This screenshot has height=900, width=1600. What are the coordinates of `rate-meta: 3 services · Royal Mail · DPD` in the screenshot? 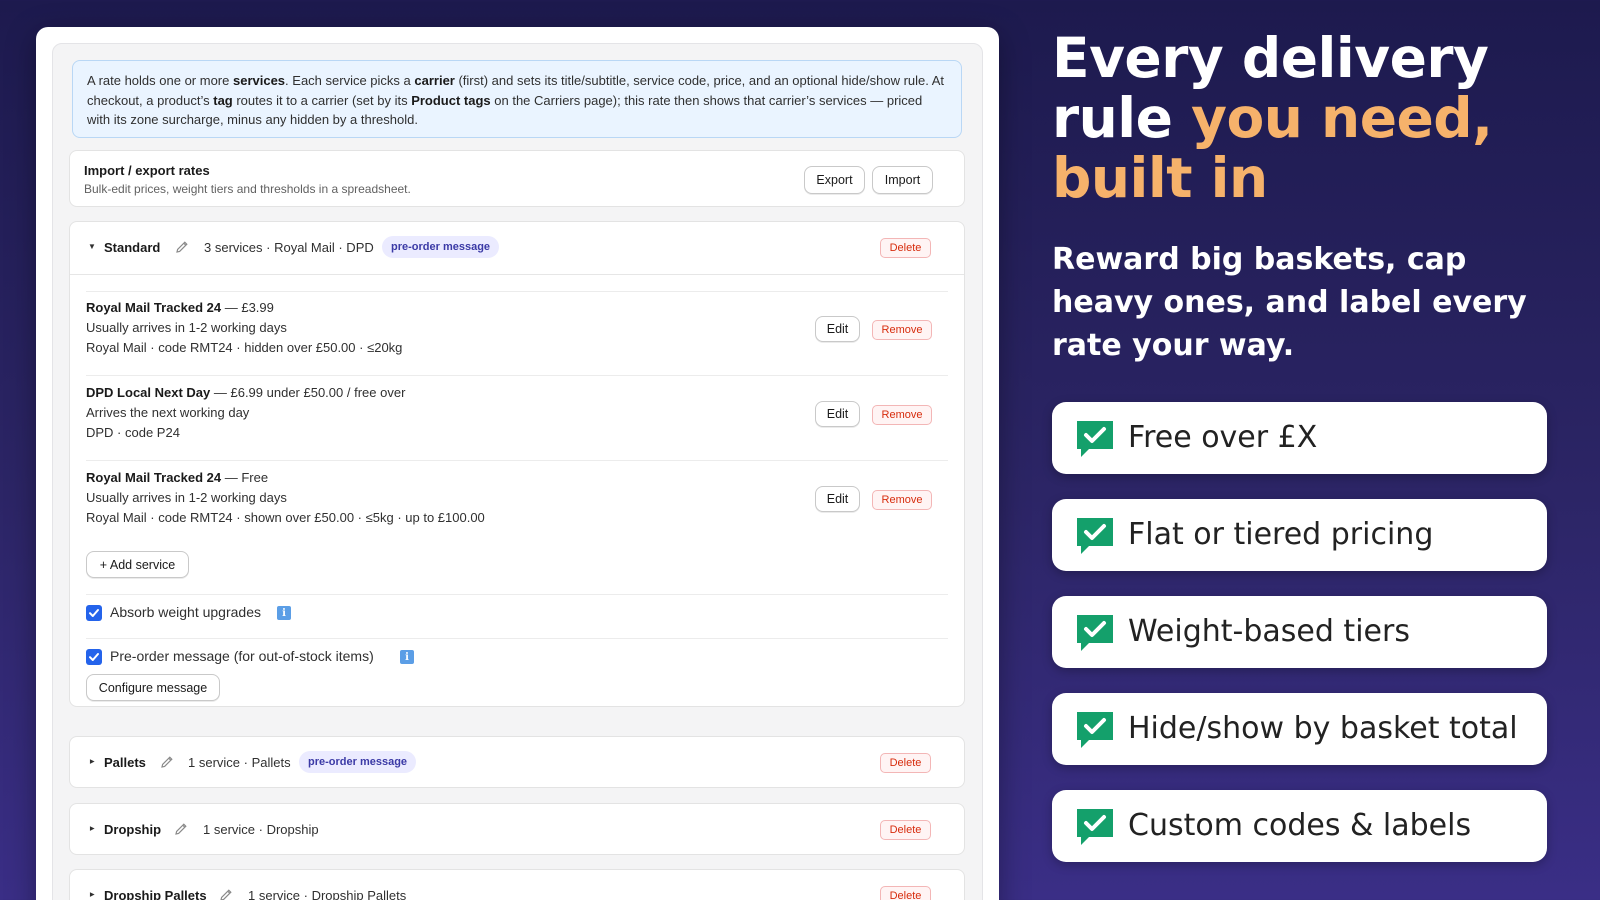 It's located at (289, 247).